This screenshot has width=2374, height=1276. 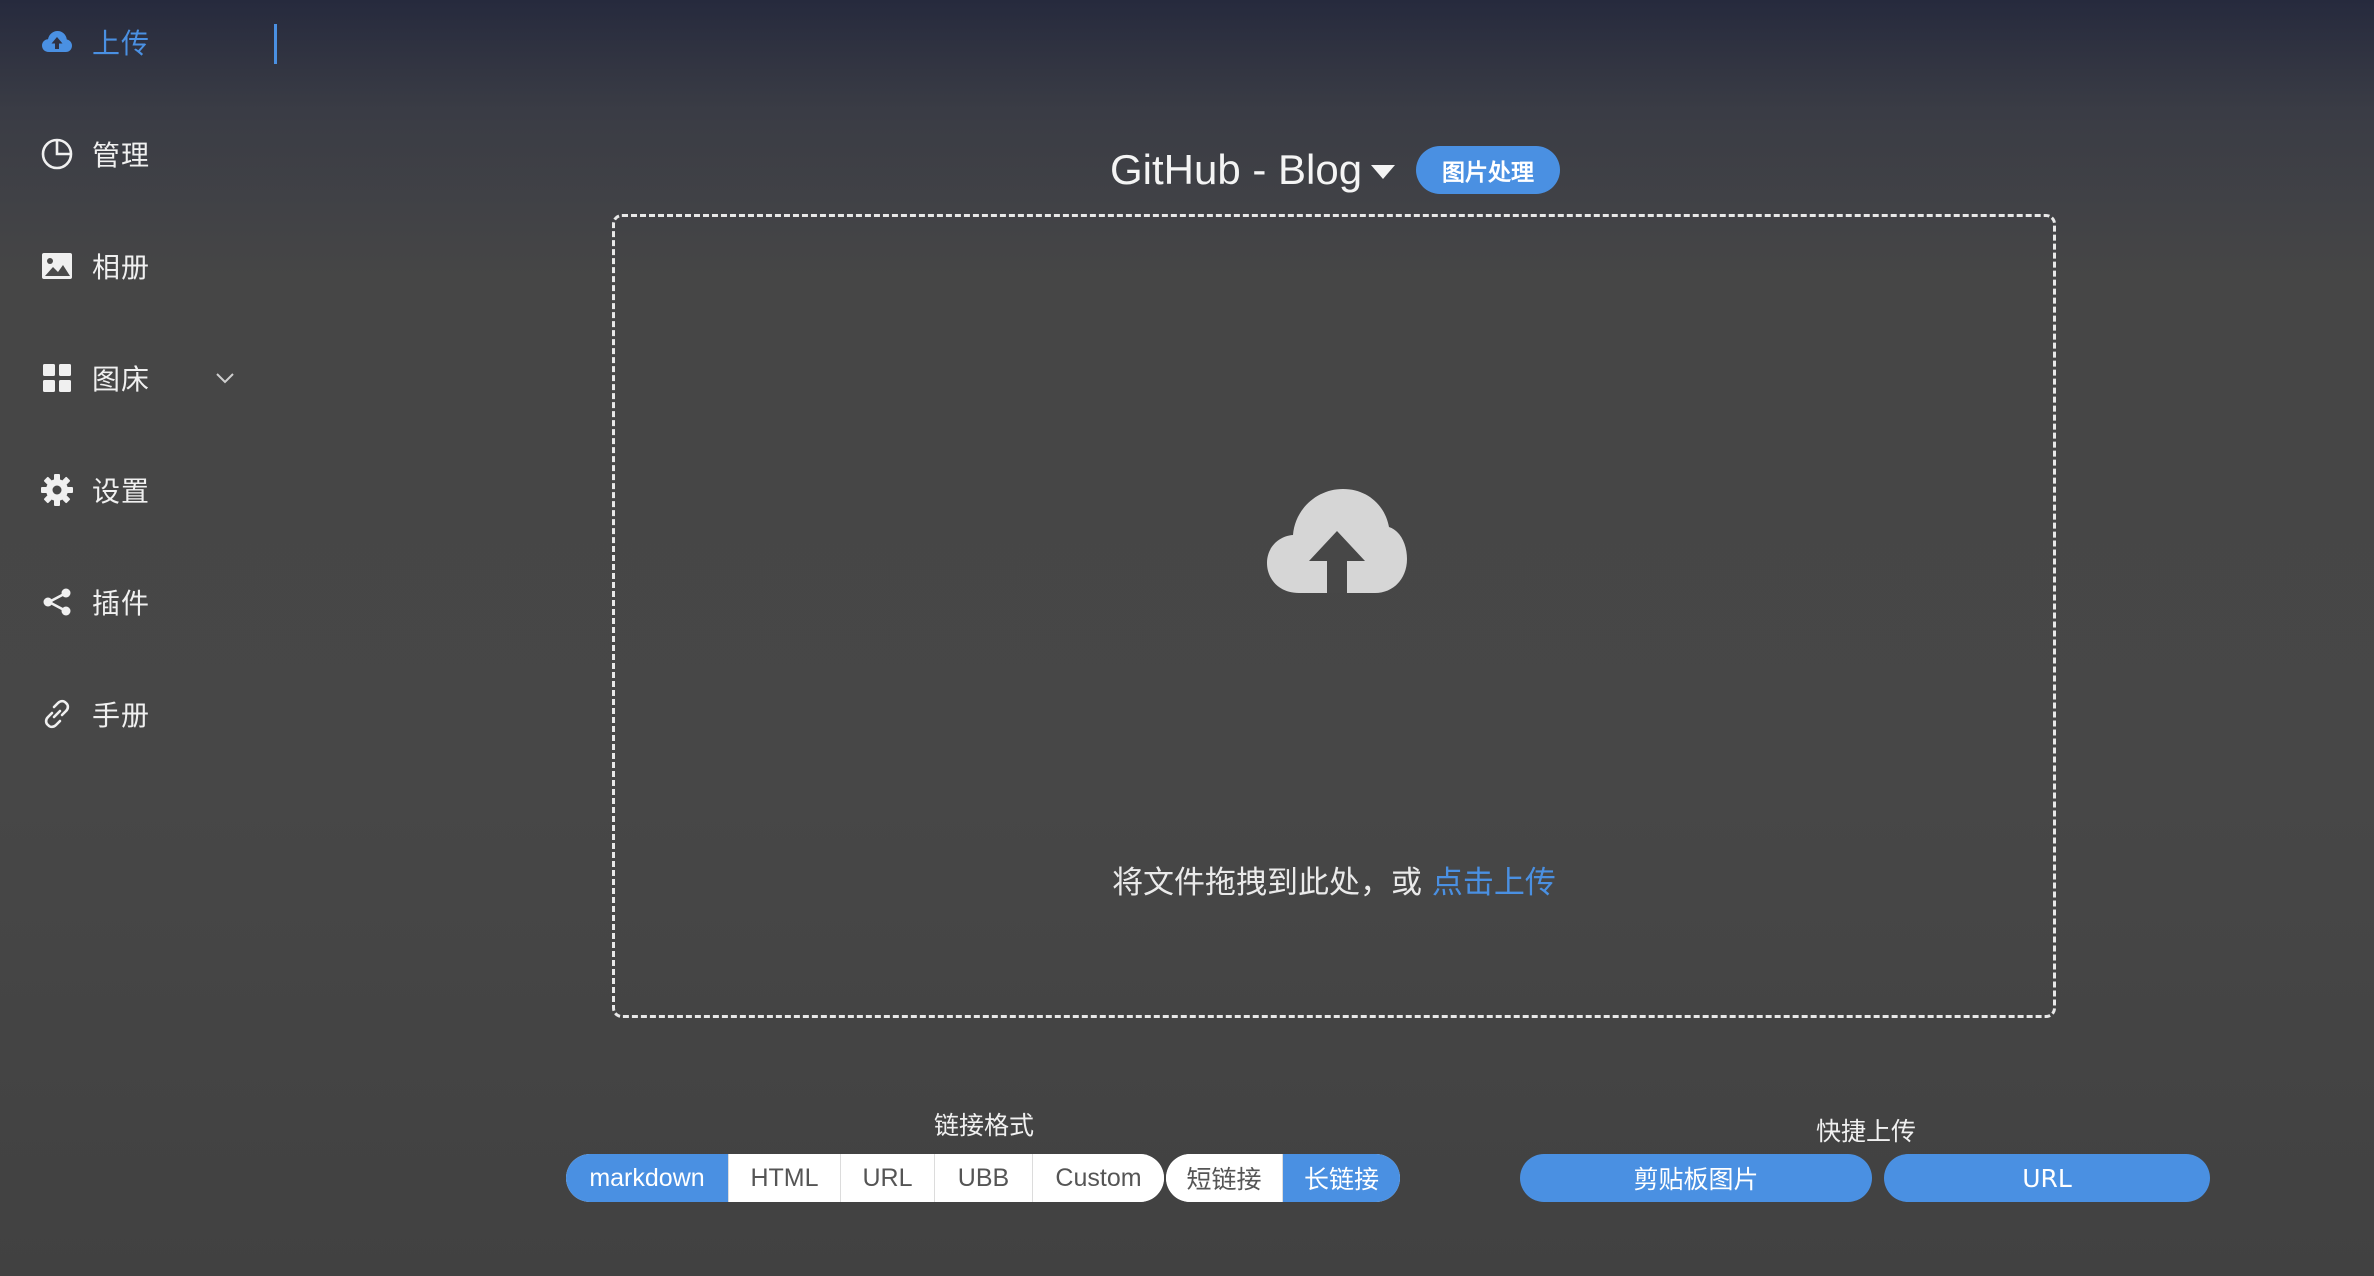 I want to click on sidebar-item-plugins: 插件, so click(x=140, y=602).